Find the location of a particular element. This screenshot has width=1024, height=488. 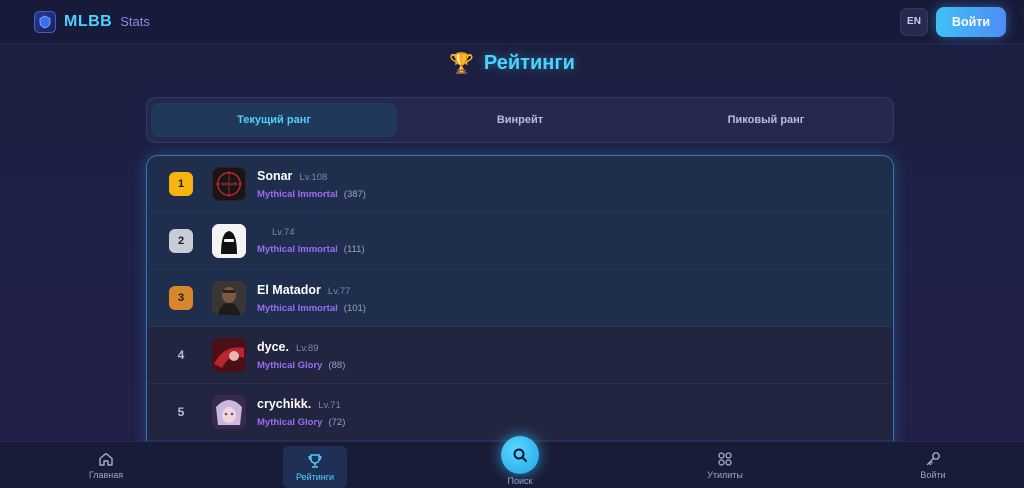

dyce-avatar is located at coordinates (229, 355).